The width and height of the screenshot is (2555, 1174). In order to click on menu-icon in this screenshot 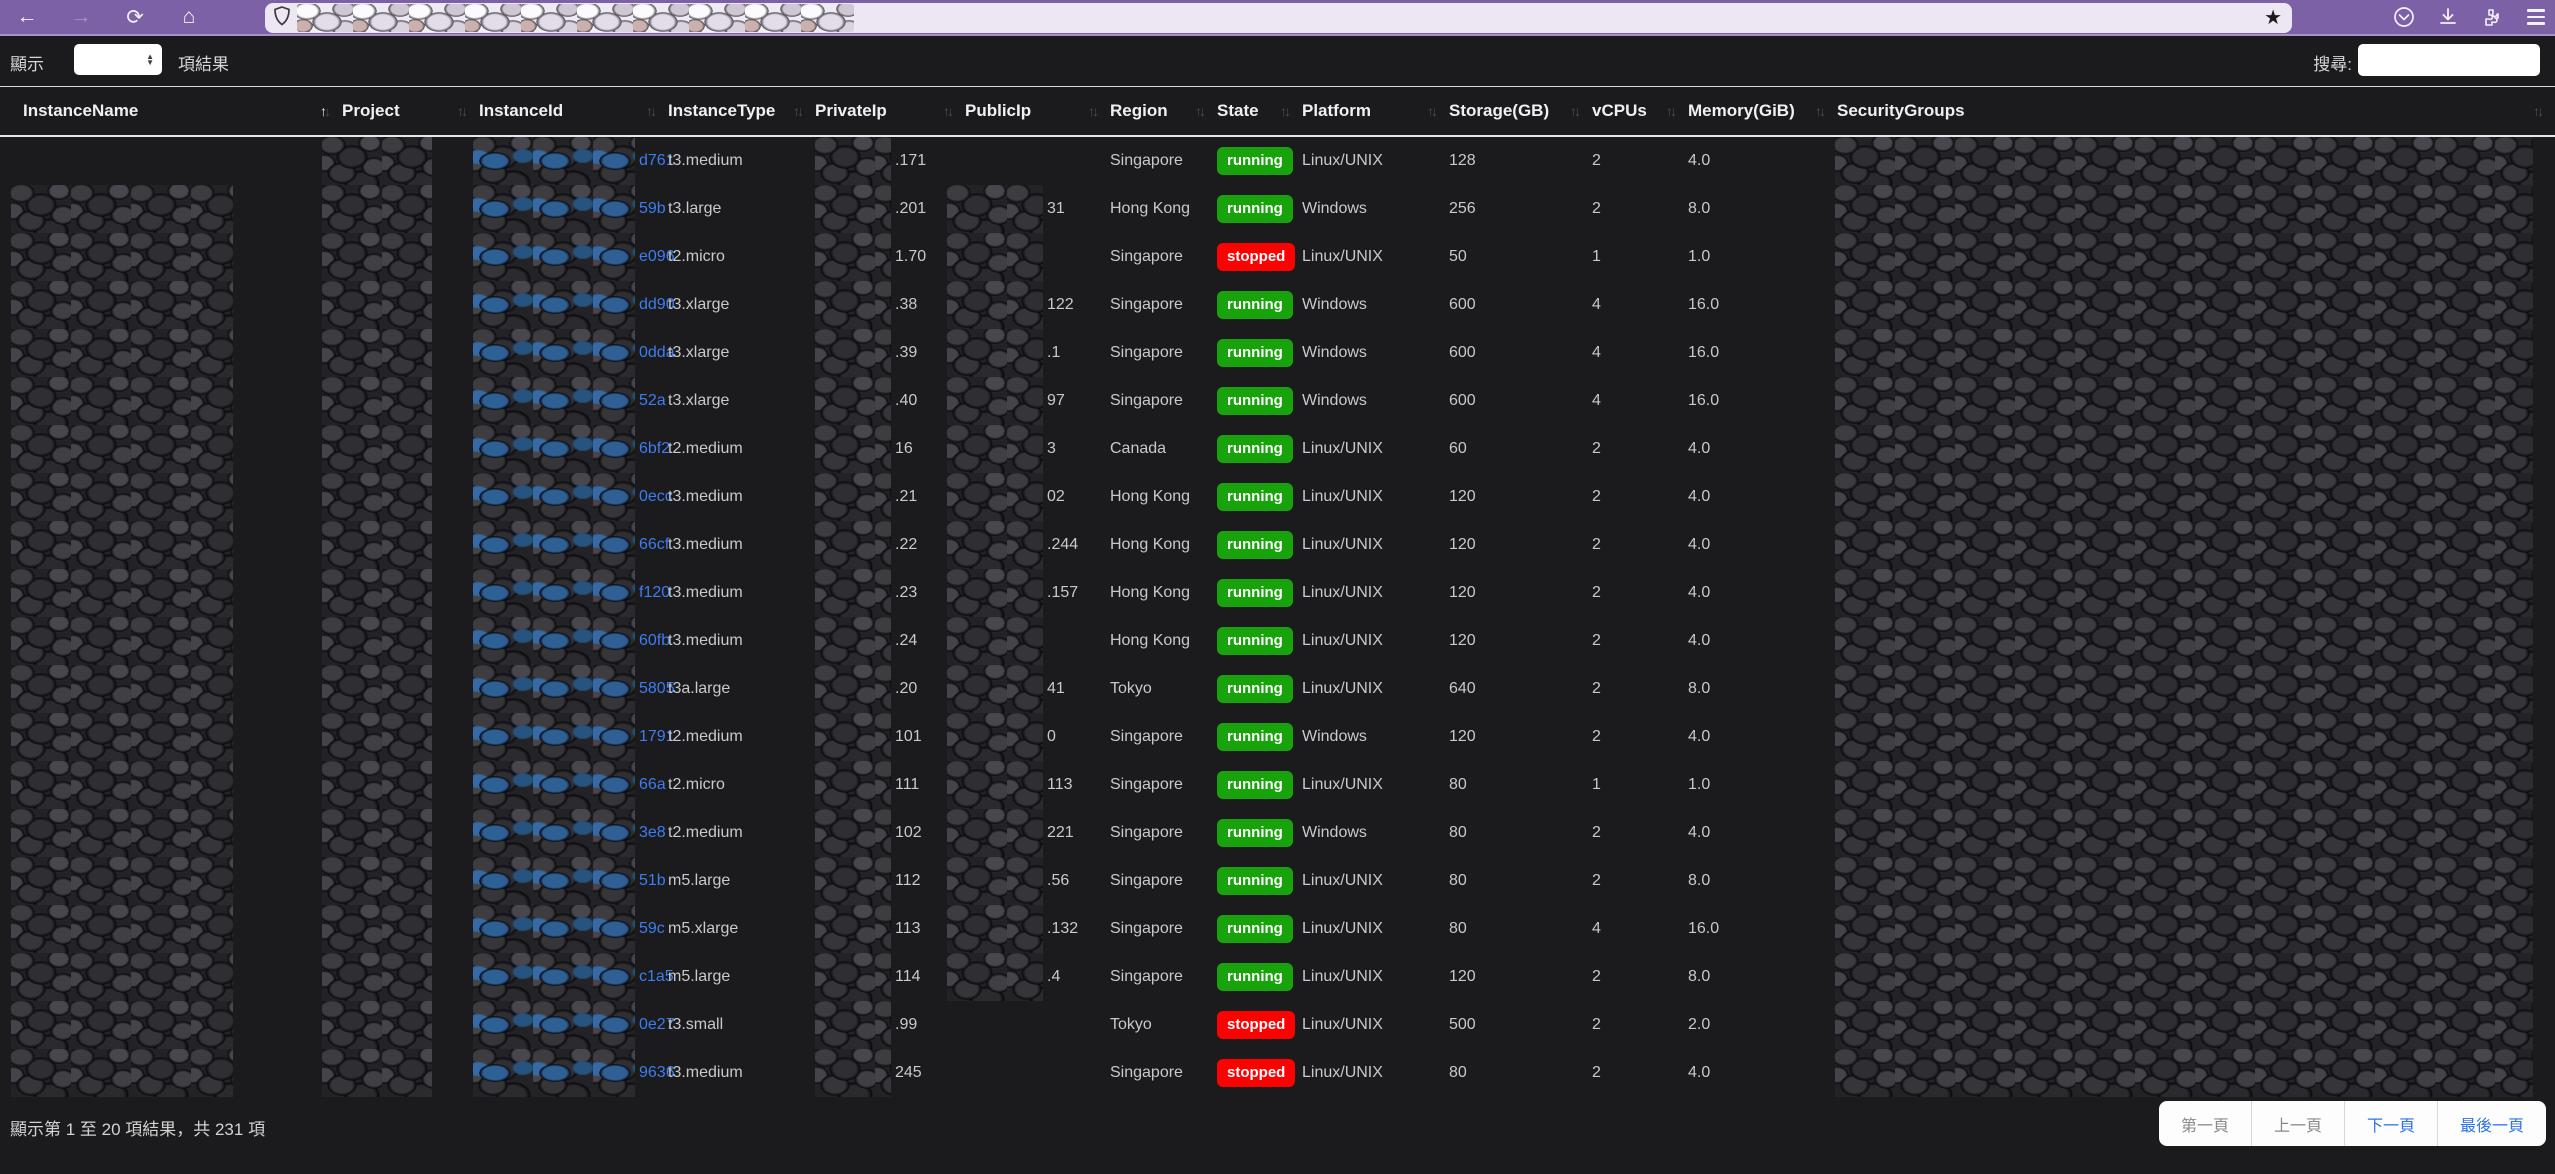, I will do `click(2536, 17)`.